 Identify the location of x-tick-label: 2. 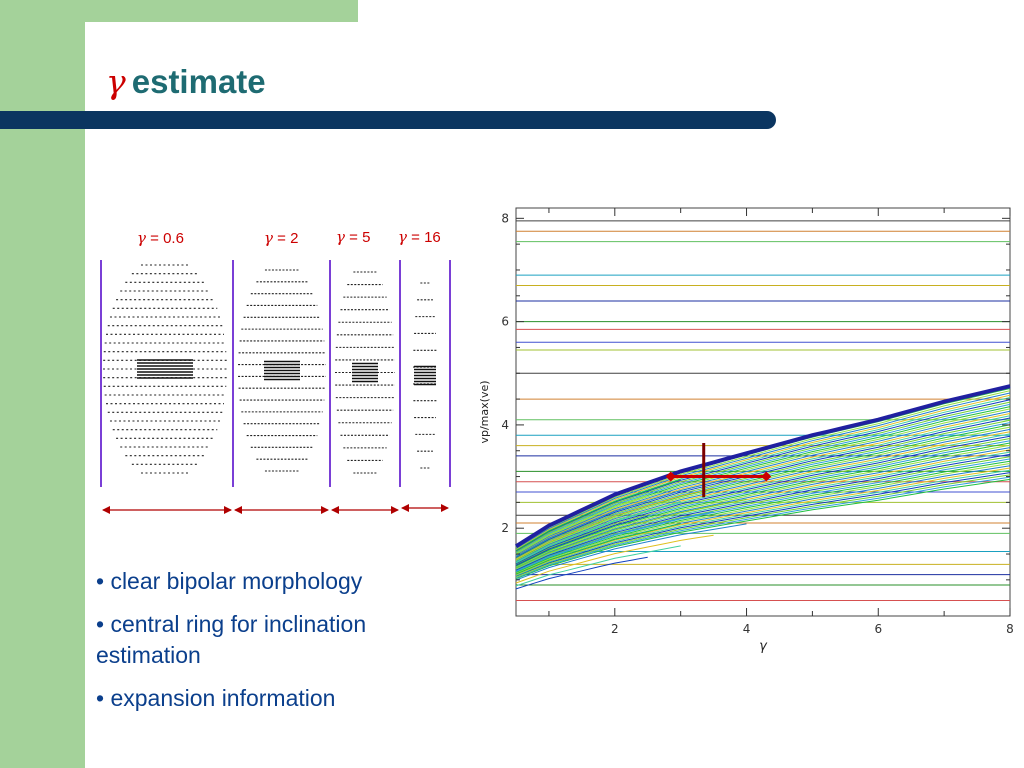
(615, 629).